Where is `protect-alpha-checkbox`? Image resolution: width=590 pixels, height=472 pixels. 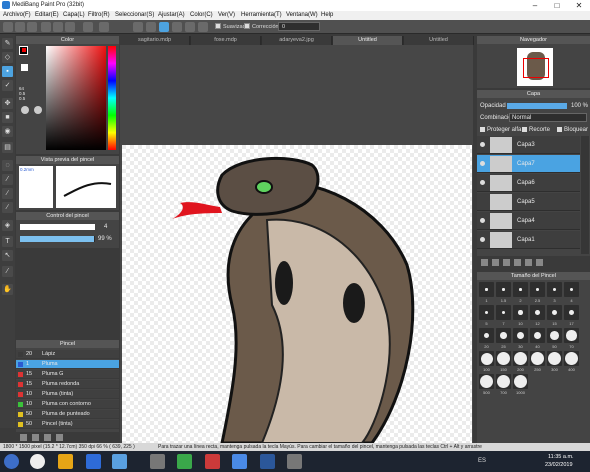
protect-alpha-checkbox is located at coordinates (482, 129).